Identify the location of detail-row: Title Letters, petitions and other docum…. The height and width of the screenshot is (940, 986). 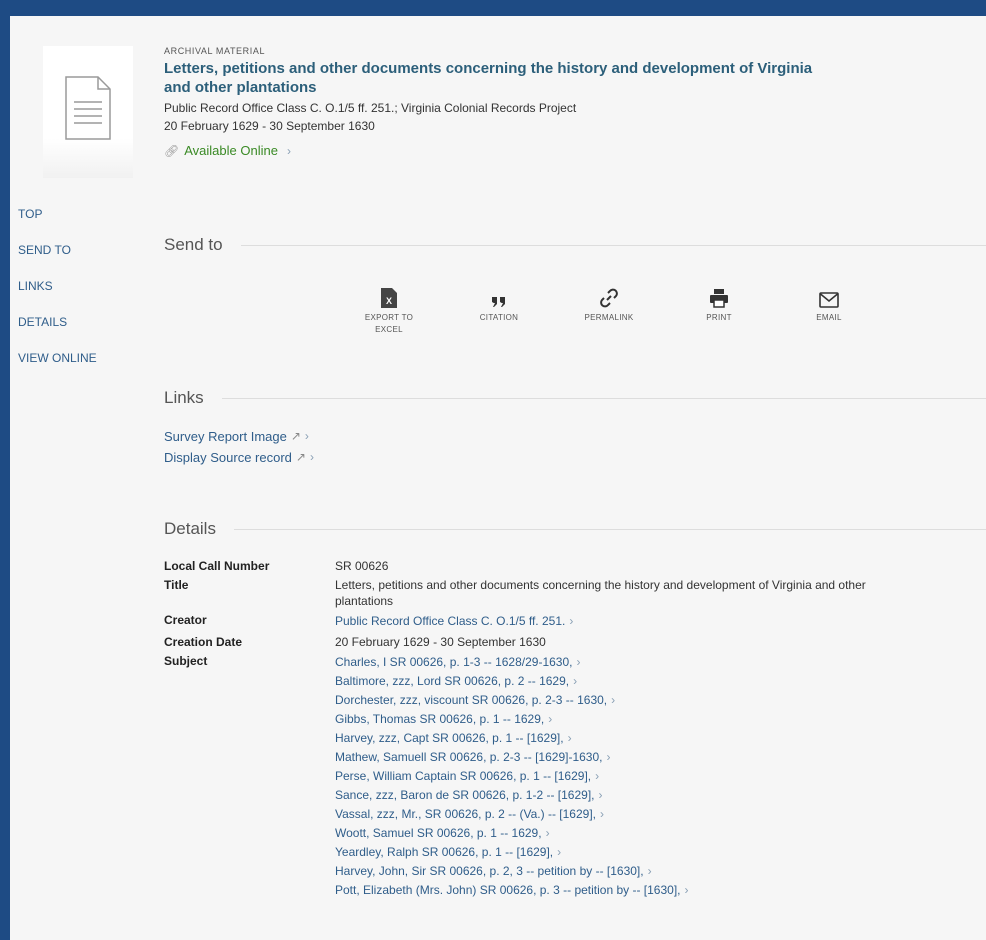
(575, 593).